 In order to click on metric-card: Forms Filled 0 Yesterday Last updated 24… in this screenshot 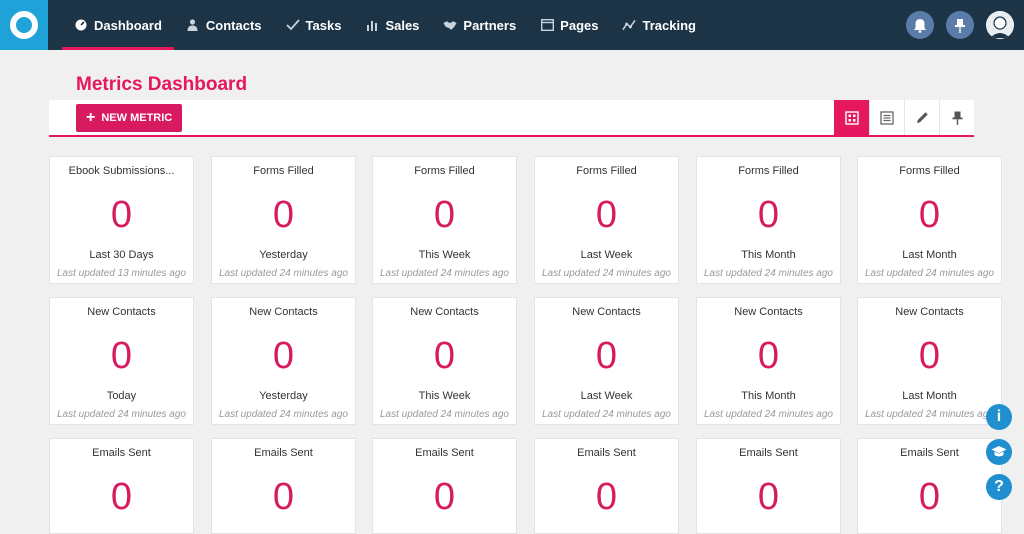, I will do `click(283, 220)`.